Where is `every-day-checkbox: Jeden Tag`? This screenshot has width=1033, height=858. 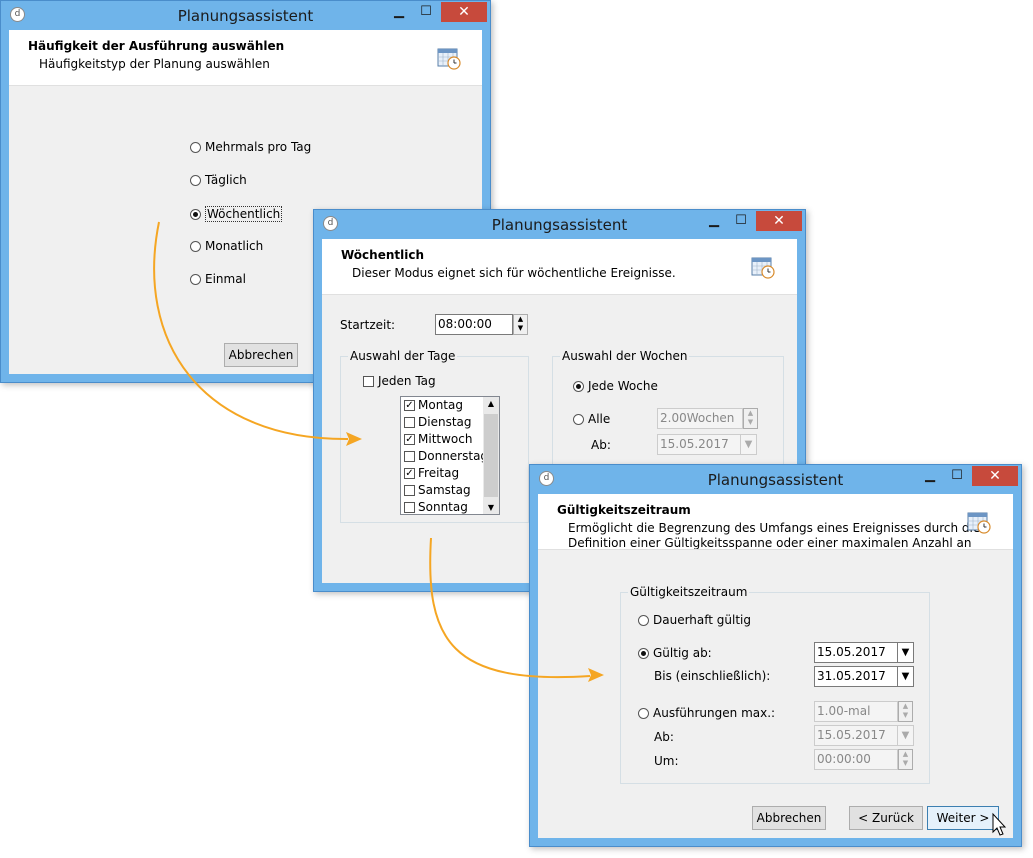 every-day-checkbox: Jeden Tag is located at coordinates (399, 381).